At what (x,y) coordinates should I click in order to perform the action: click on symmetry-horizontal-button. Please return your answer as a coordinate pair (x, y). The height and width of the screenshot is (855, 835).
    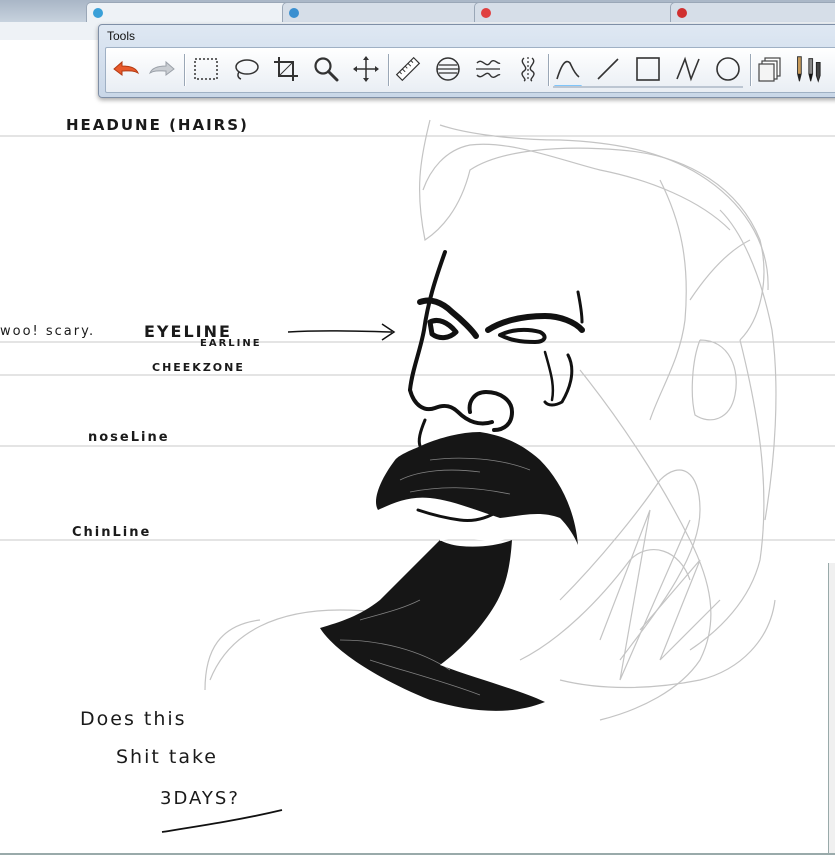
    Looking at the image, I should click on (448, 69).